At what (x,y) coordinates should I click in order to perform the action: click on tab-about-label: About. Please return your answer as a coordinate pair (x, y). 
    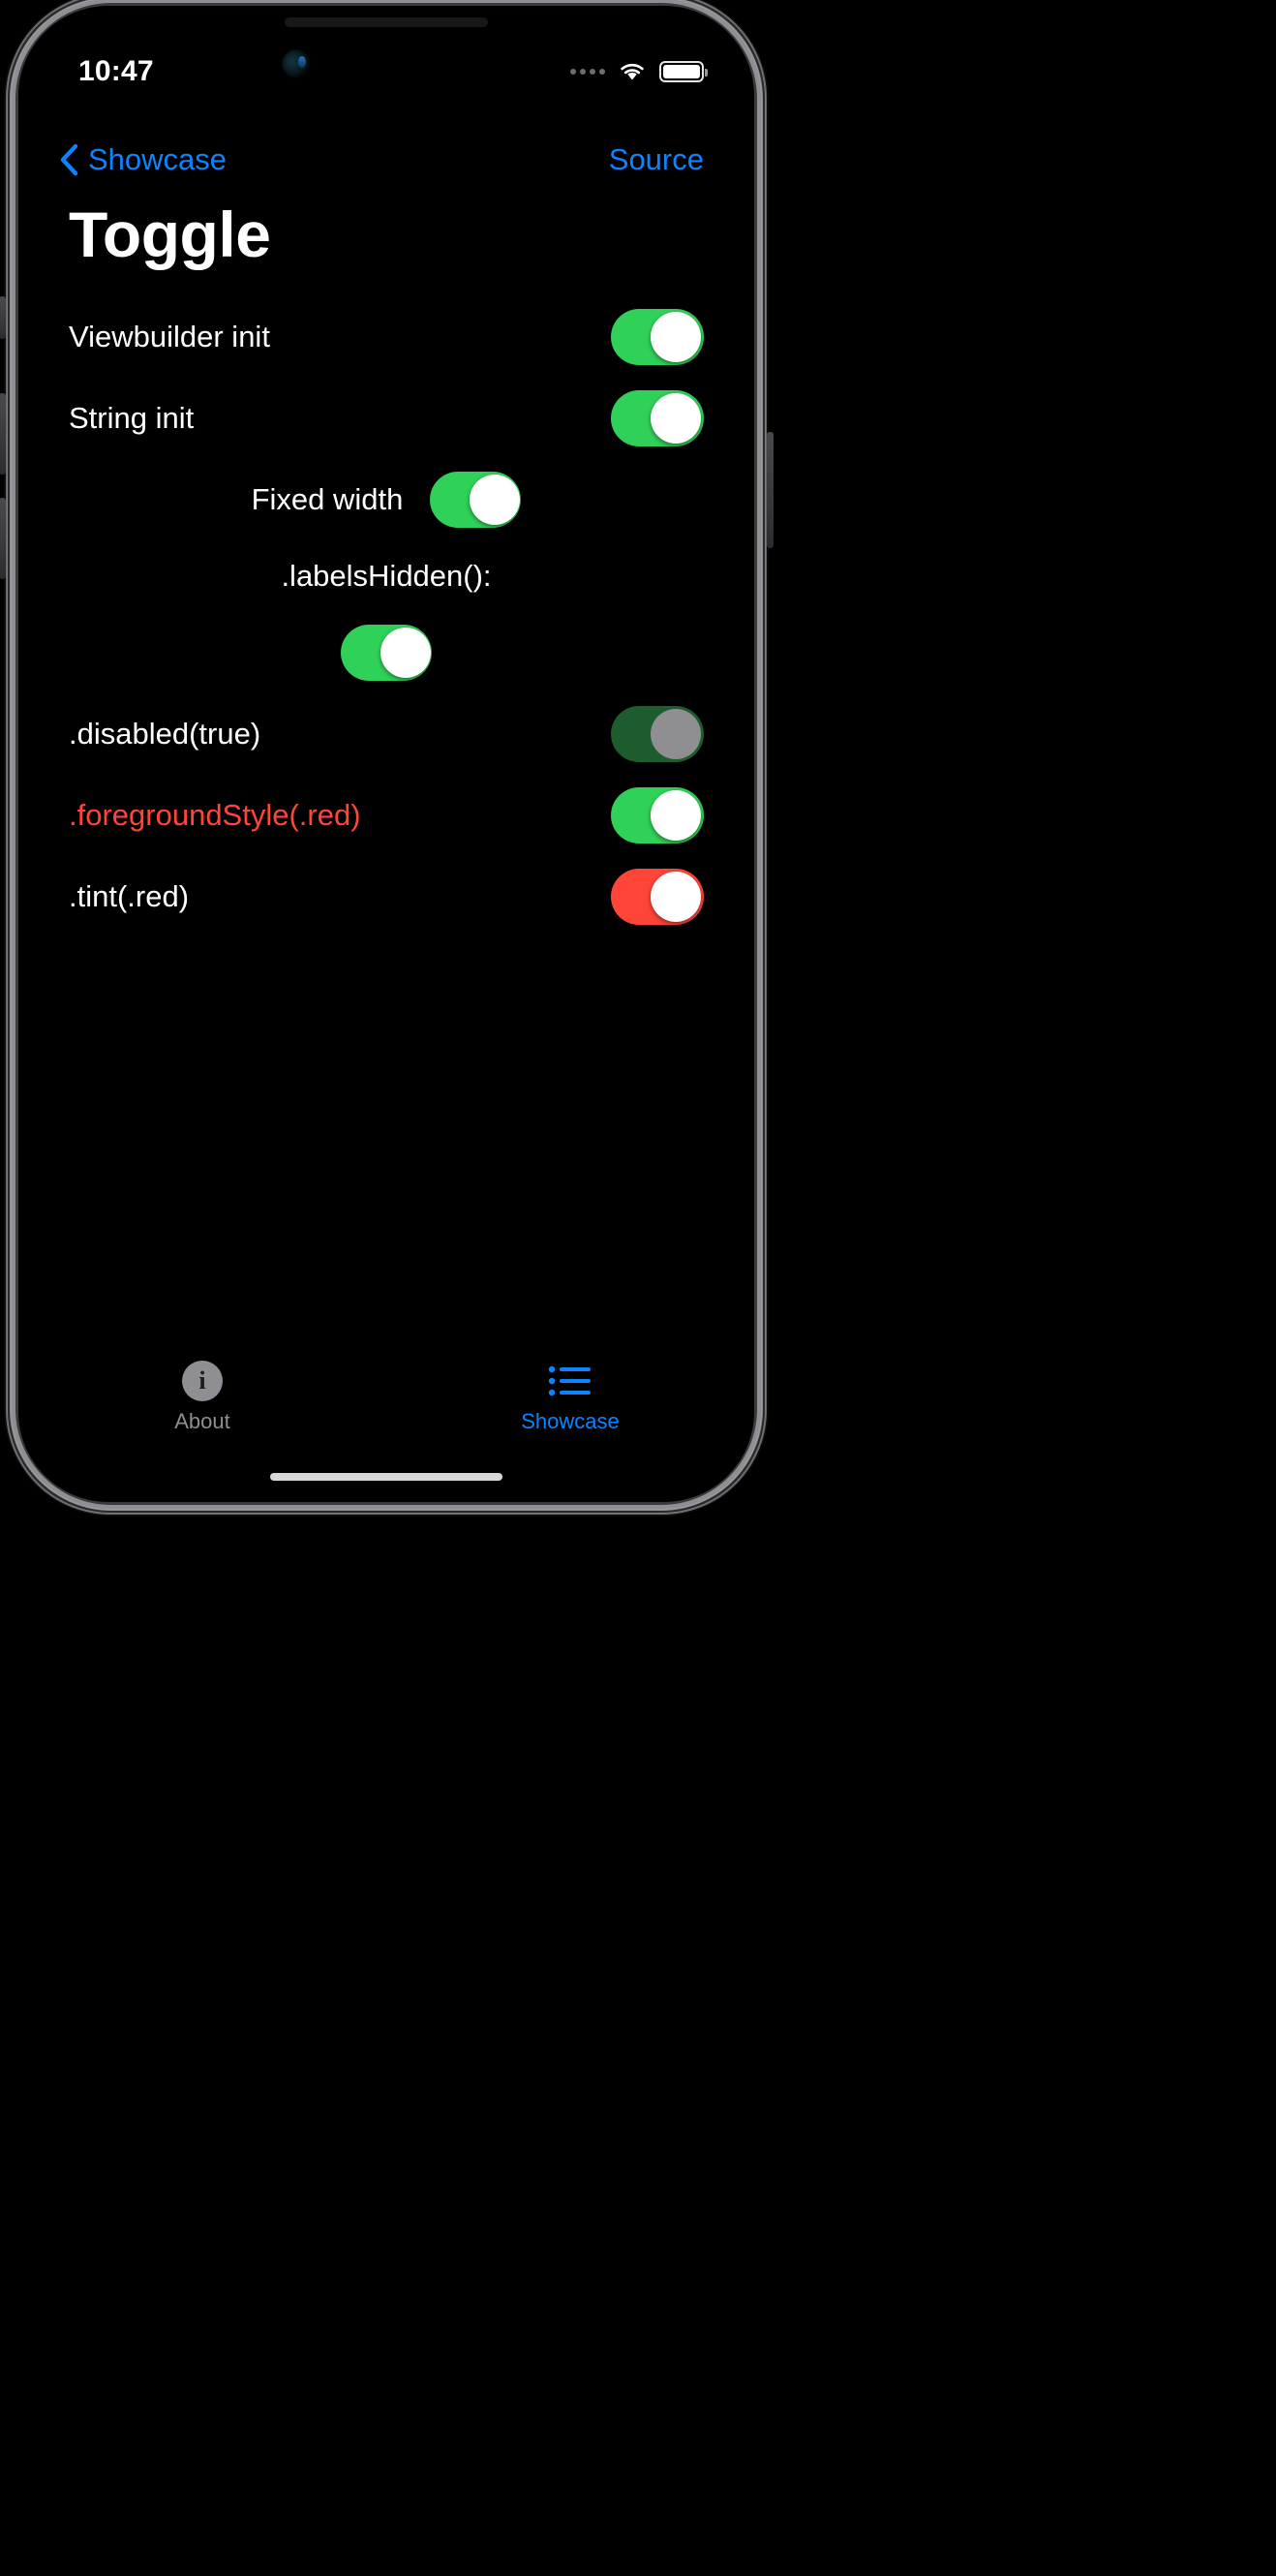
    Looking at the image, I should click on (202, 1421).